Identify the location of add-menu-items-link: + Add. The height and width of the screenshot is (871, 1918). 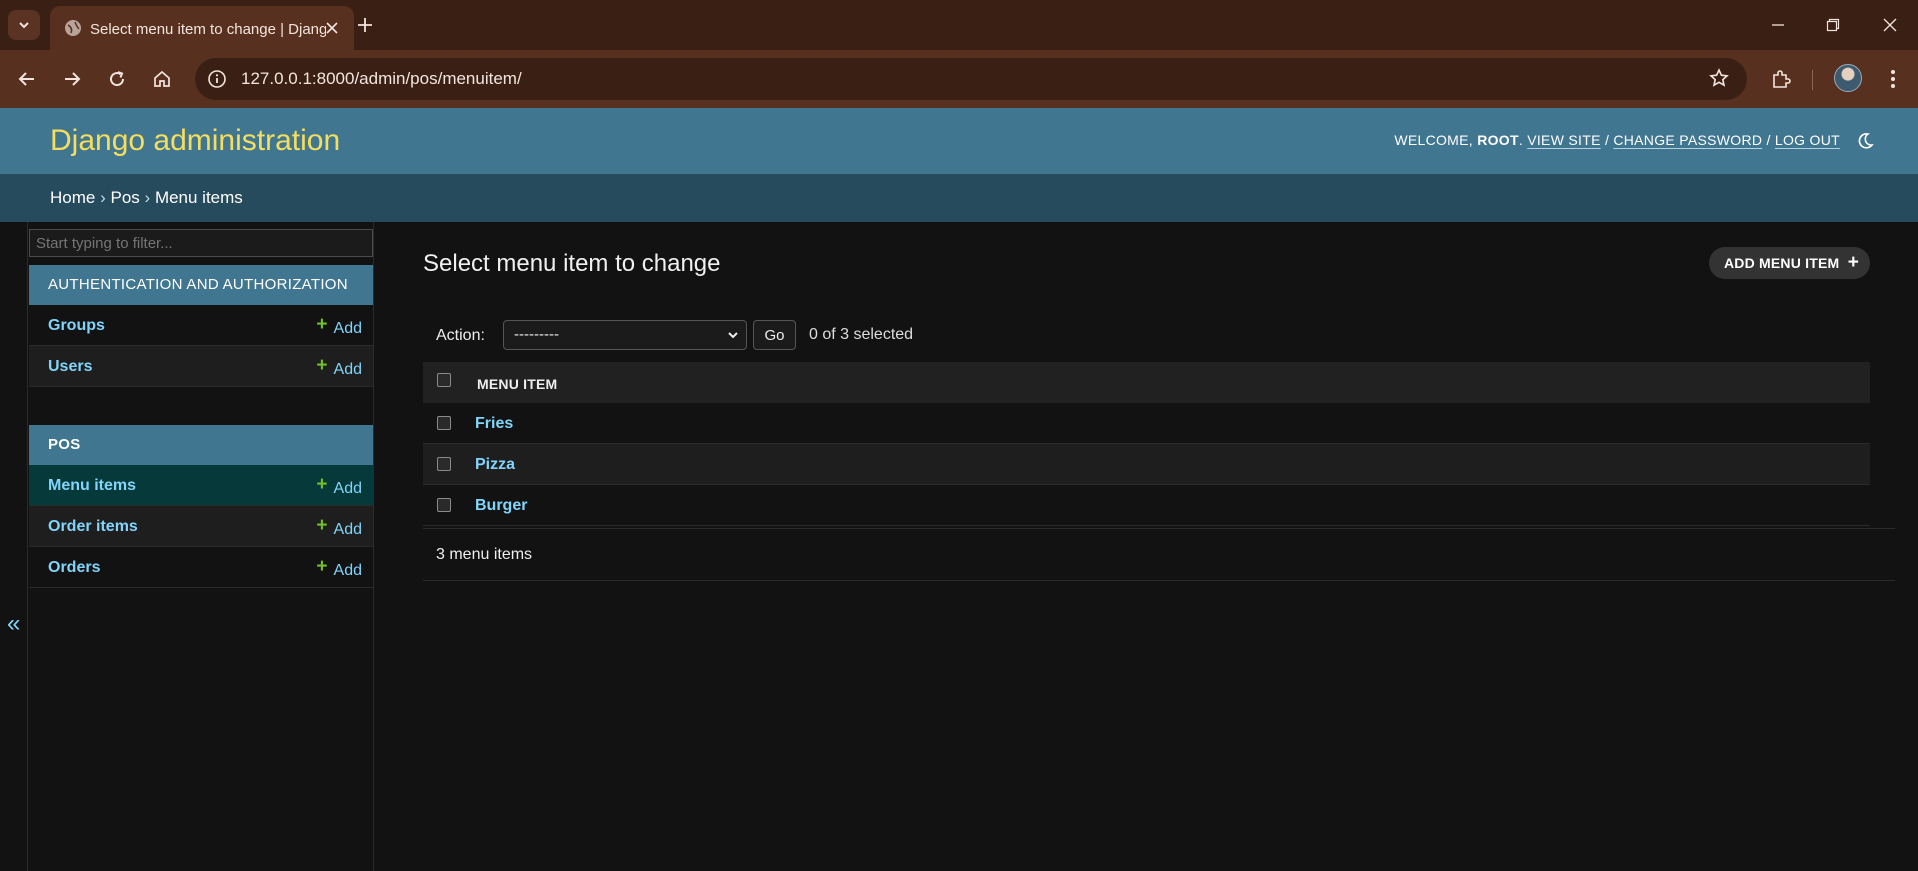
(339, 486).